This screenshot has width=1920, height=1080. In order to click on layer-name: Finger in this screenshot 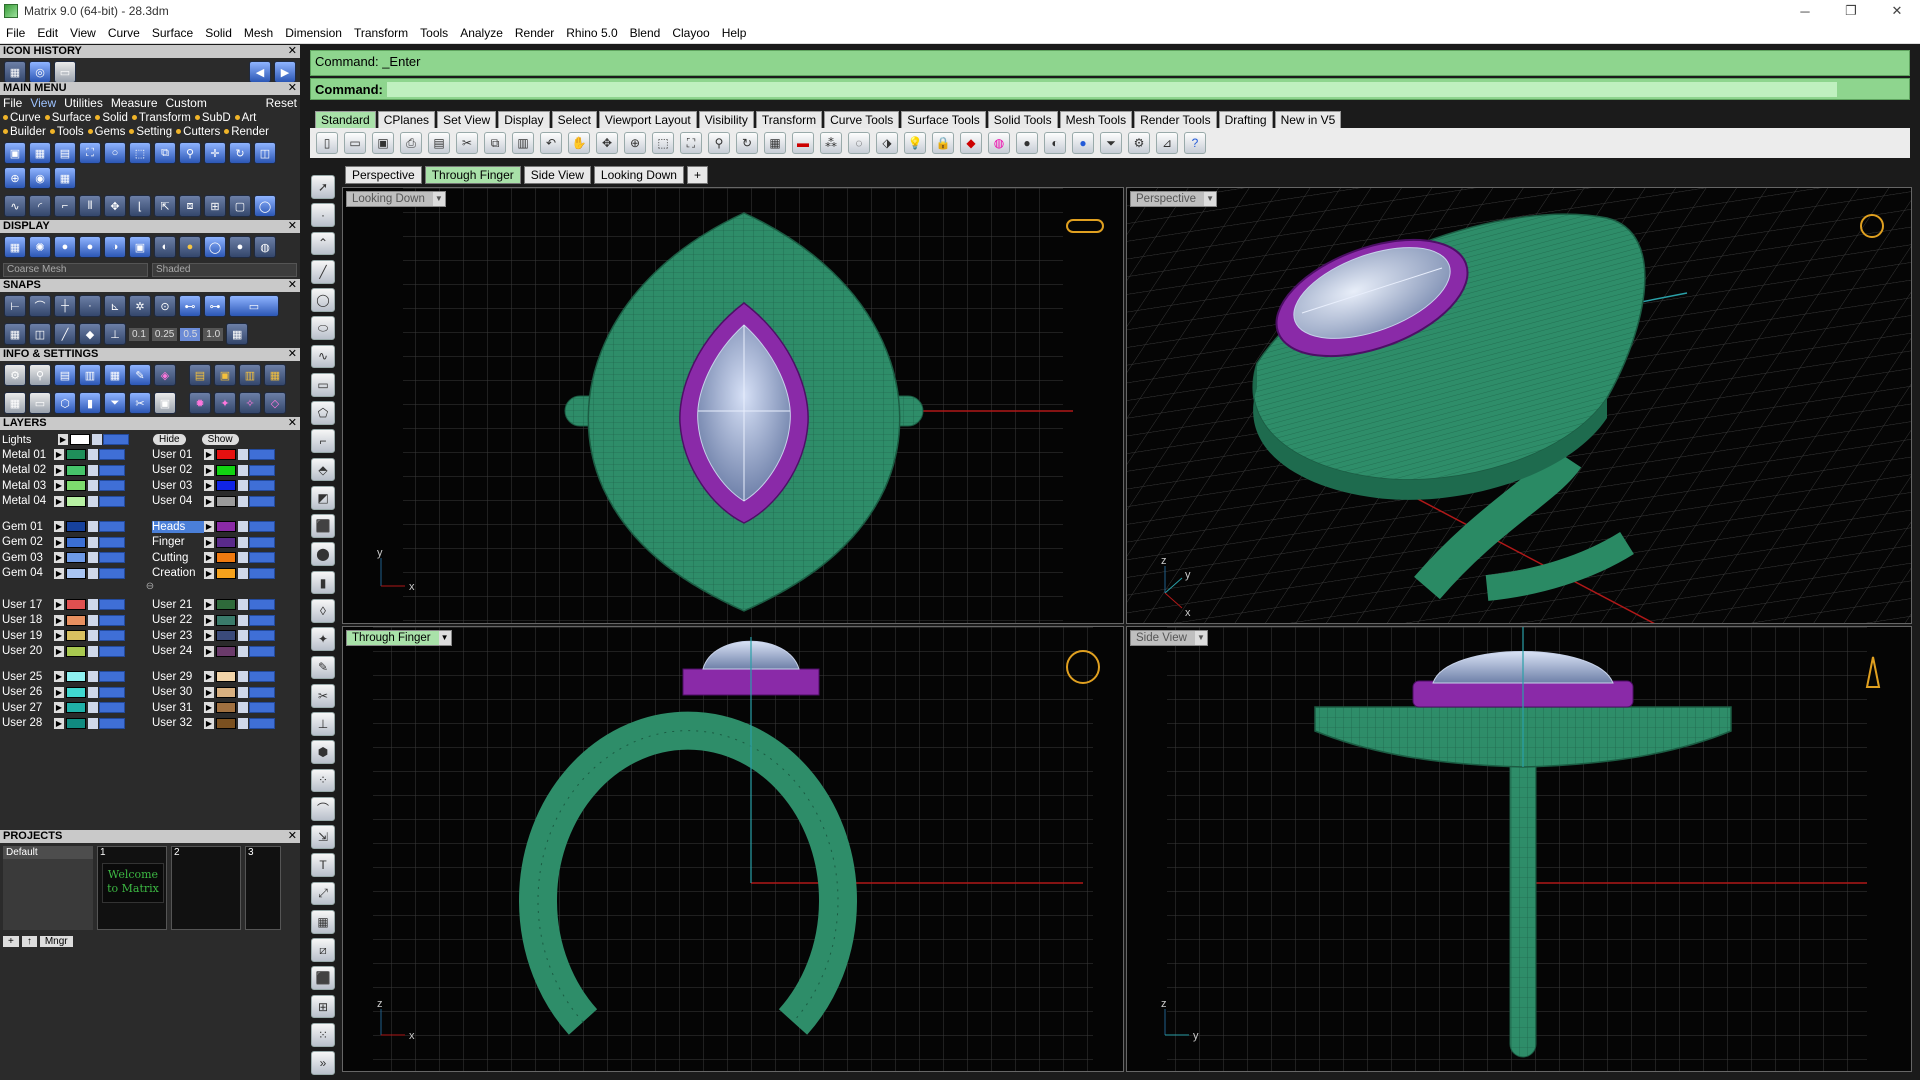, I will do `click(178, 542)`.